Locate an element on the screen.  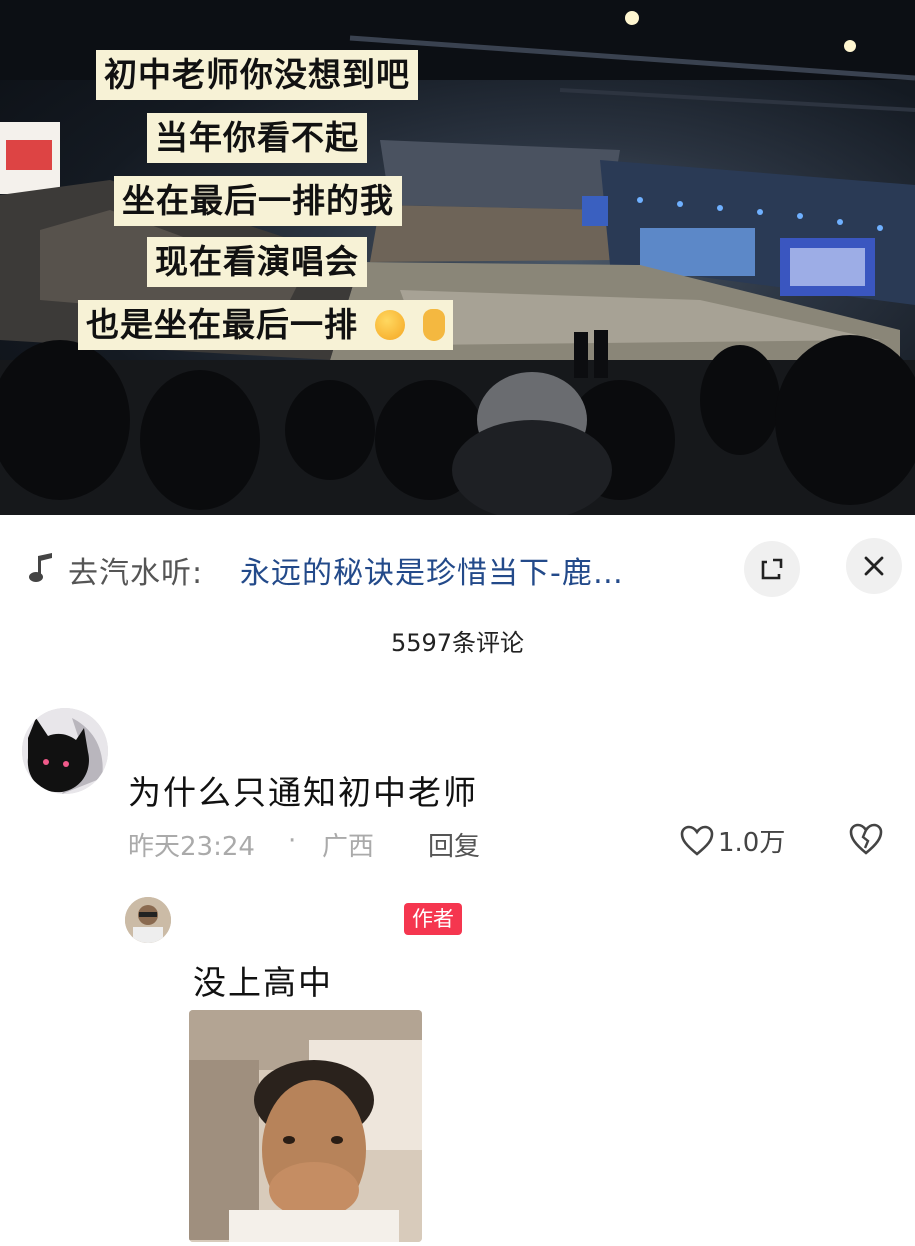
reply-button: 回复 is located at coordinates (454, 844).